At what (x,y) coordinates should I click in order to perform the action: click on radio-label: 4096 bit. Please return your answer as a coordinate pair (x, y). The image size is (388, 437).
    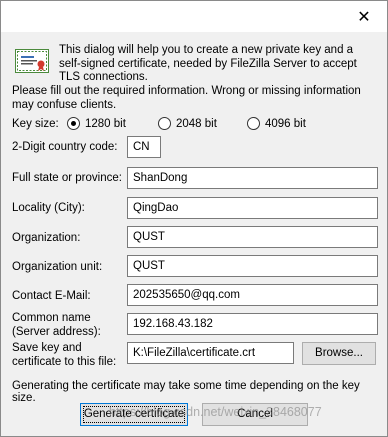
    Looking at the image, I should click on (285, 123).